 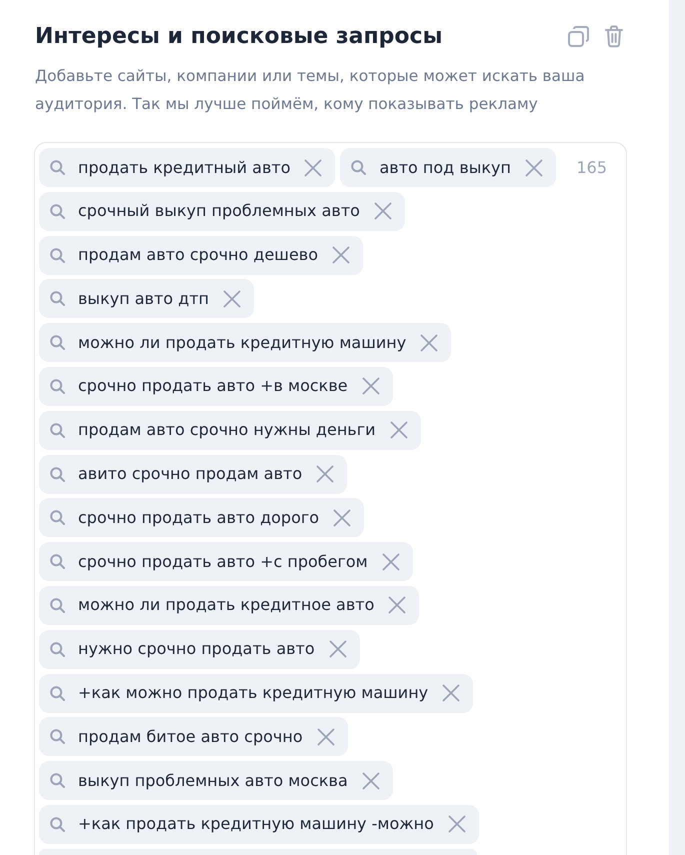 What do you see at coordinates (199, 517) in the screenshot?
I see `tag-text: срочно продать авто дорого` at bounding box center [199, 517].